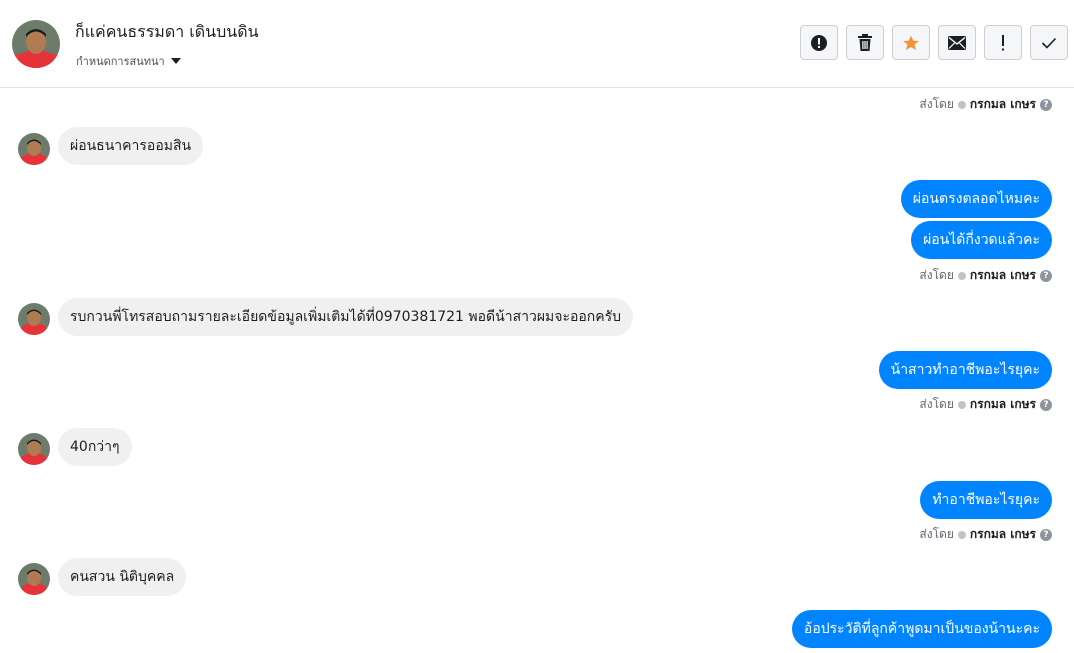  I want to click on mark-unread-button, so click(957, 42).